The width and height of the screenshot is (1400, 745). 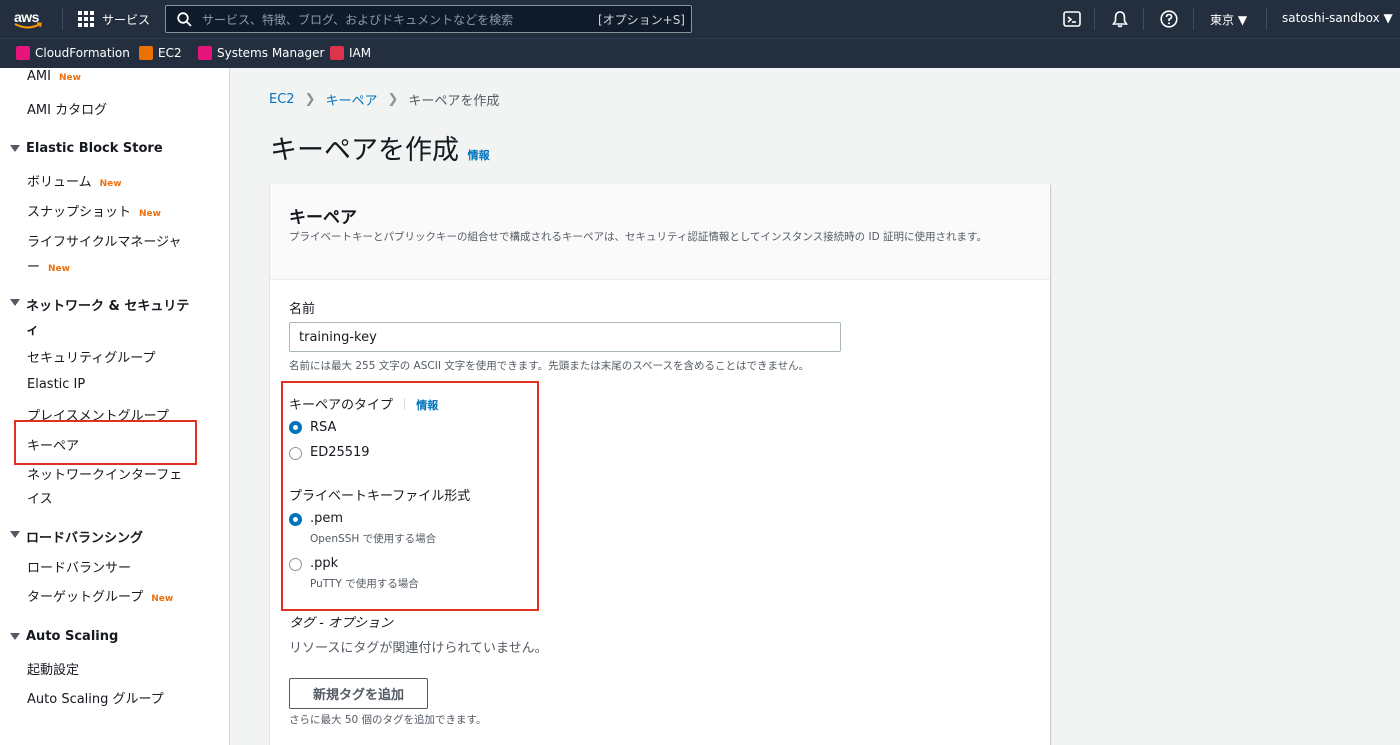 What do you see at coordinates (1228, 19) in the screenshot?
I see `region-selector: 東京 ▼` at bounding box center [1228, 19].